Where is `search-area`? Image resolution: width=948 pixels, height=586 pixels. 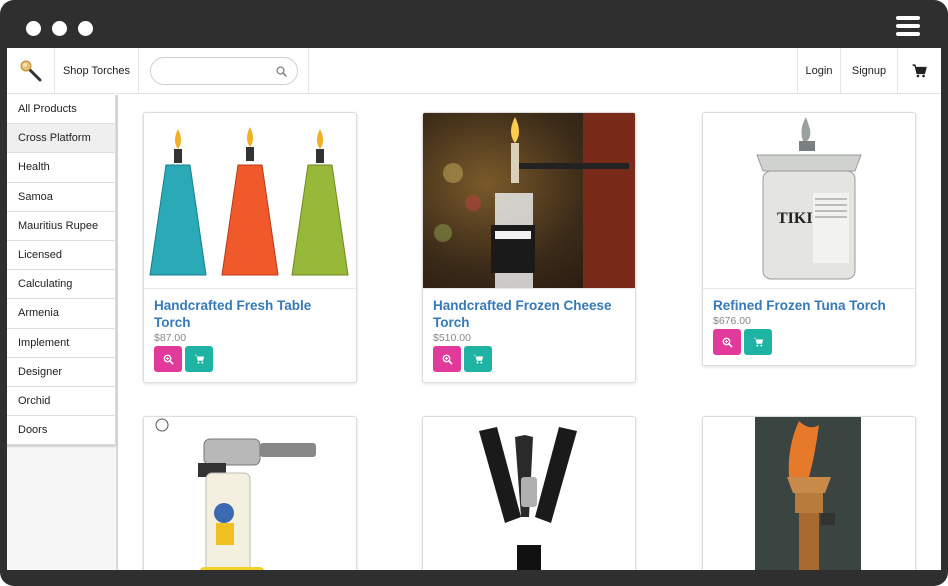 search-area is located at coordinates (224, 71).